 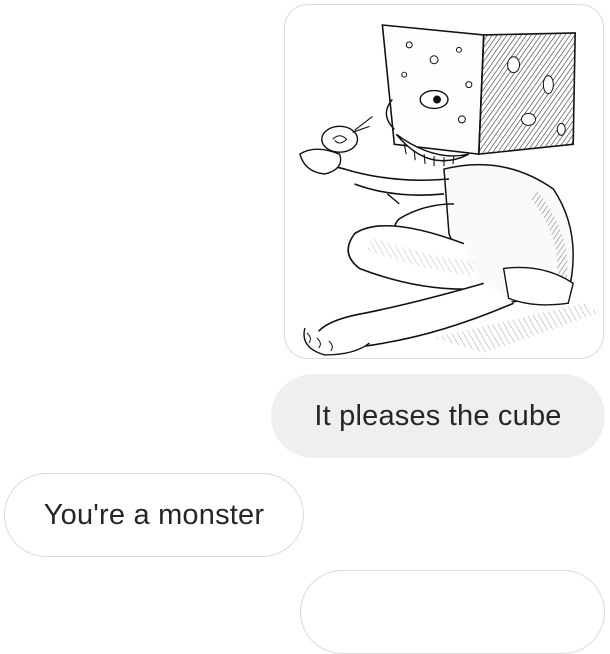 I want to click on message-text: It pleases the cube, so click(x=438, y=415).